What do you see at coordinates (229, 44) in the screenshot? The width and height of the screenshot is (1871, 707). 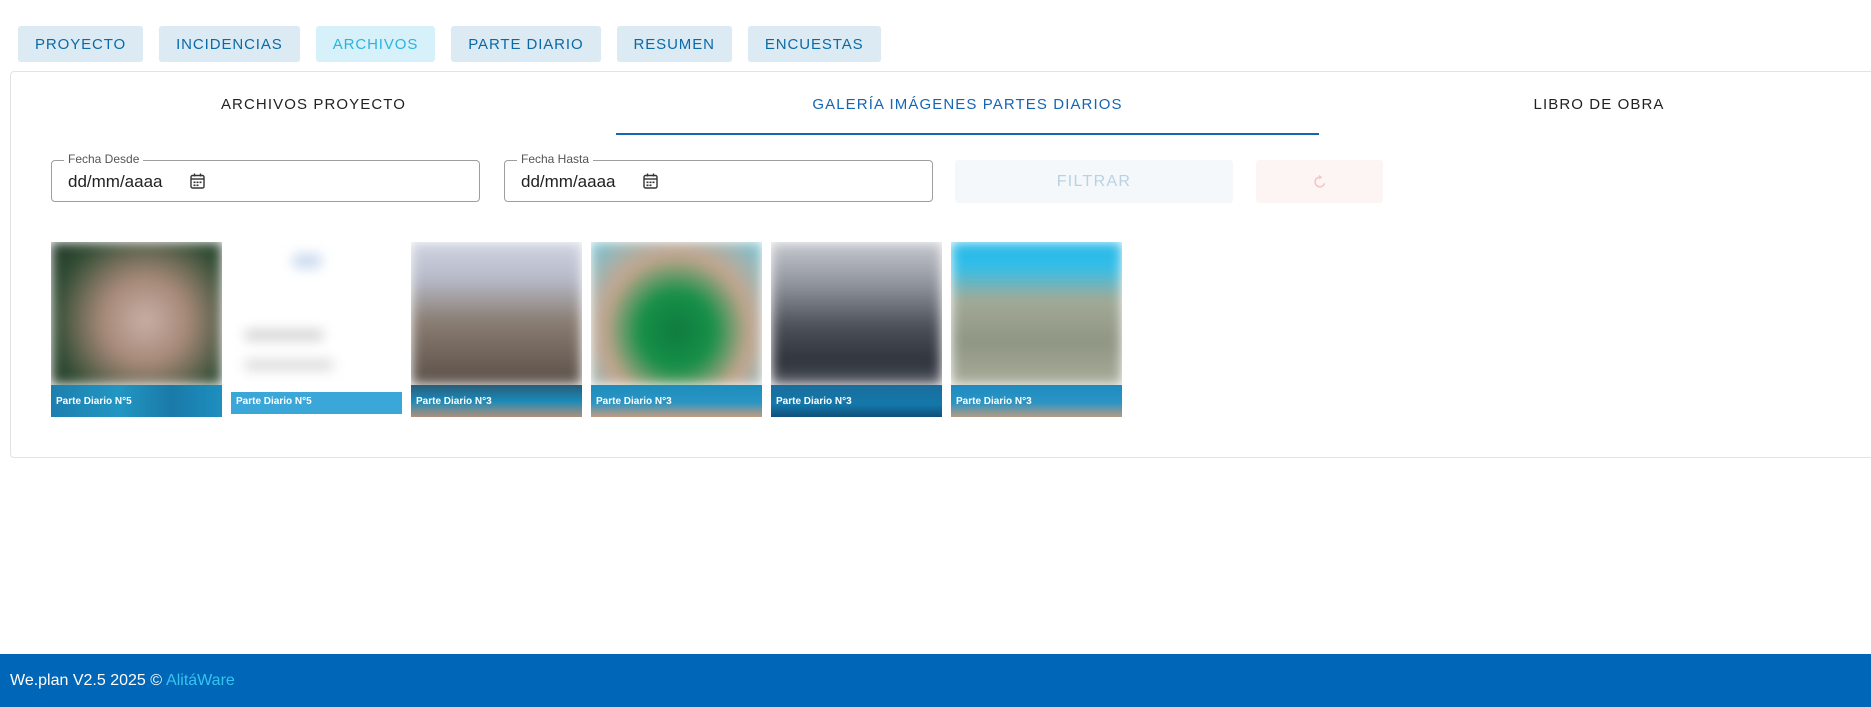 I see `nav-incidencias: INCIDENCIAS` at bounding box center [229, 44].